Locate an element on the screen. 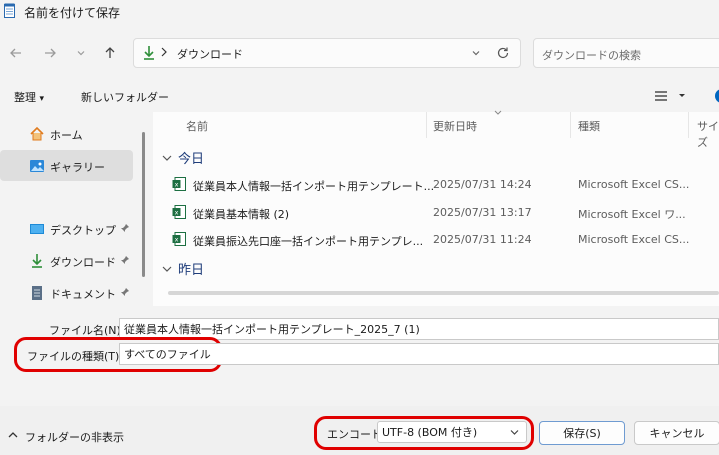 Image resolution: width=719 pixels, height=455 pixels. gallery-icon is located at coordinates (37, 166).